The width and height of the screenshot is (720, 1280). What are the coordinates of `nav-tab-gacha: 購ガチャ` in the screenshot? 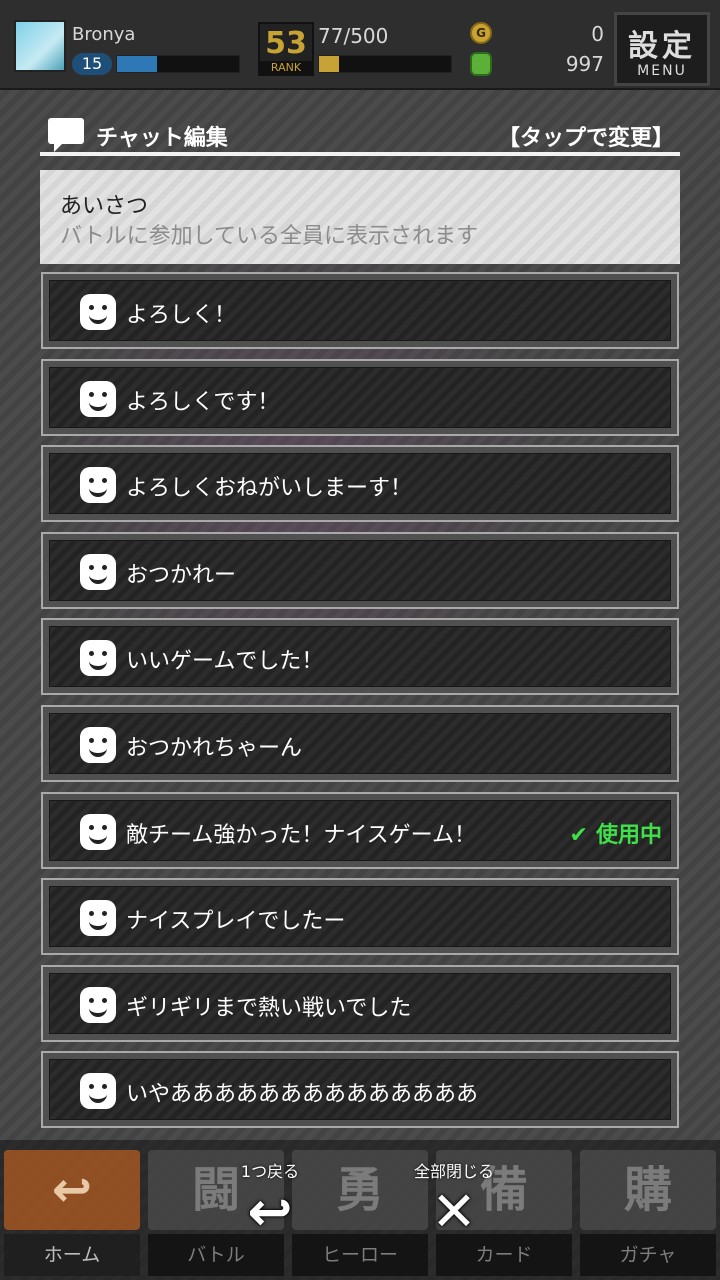 It's located at (648, 1213).